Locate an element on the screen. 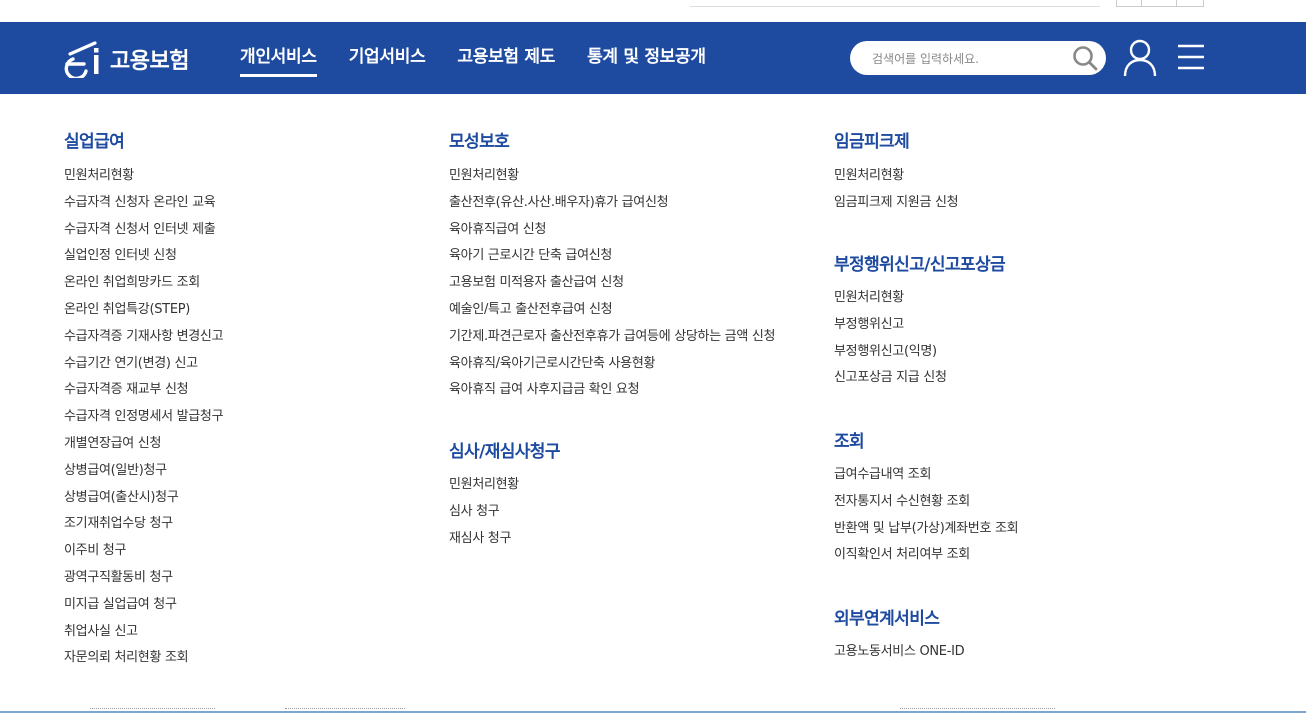  menu-link: 수급자격 인정명세서 발급청구 is located at coordinates (144, 417).